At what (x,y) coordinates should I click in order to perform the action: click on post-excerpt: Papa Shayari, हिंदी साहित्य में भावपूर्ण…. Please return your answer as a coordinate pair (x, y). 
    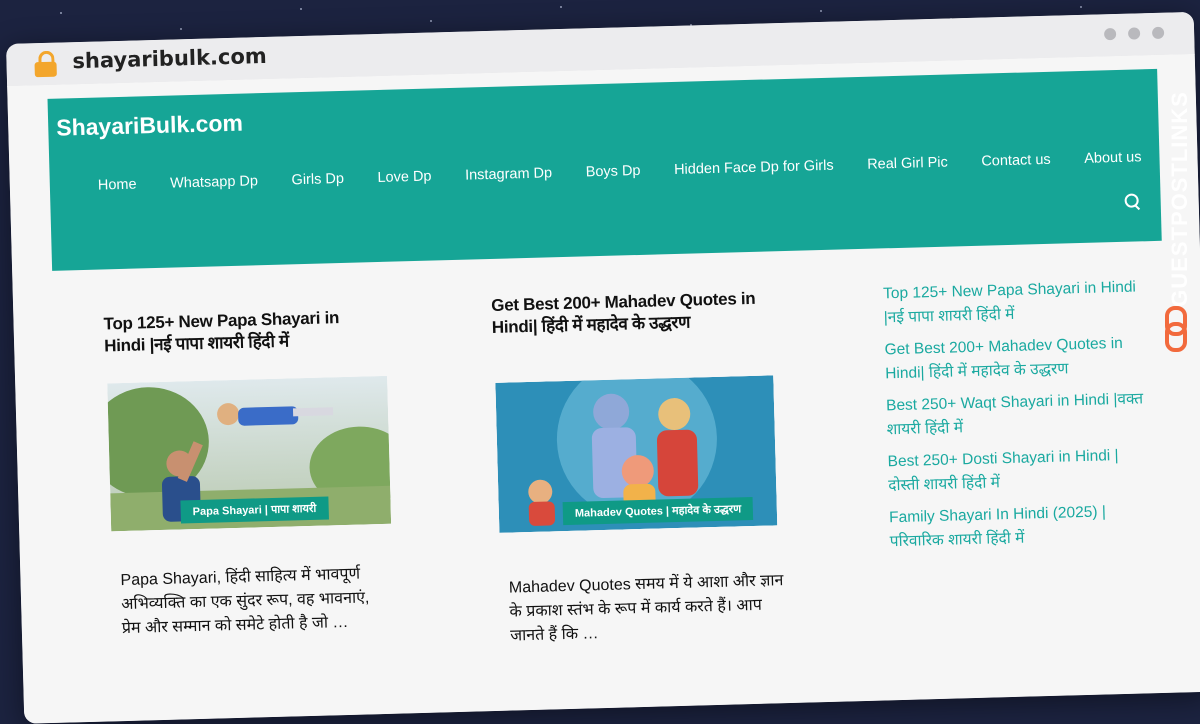
    Looking at the image, I should click on (245, 601).